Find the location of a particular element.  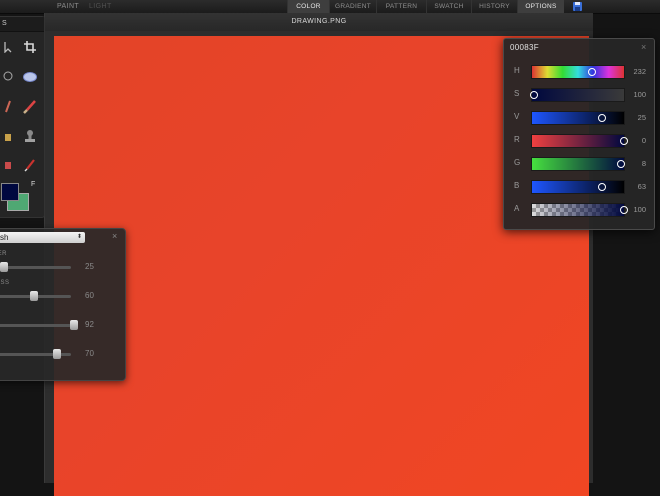

pencil-icon is located at coordinates (9, 107).